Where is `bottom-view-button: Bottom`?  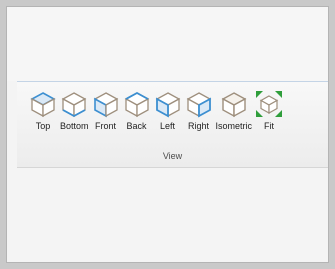
bottom-view-button: Bottom is located at coordinates (74, 110).